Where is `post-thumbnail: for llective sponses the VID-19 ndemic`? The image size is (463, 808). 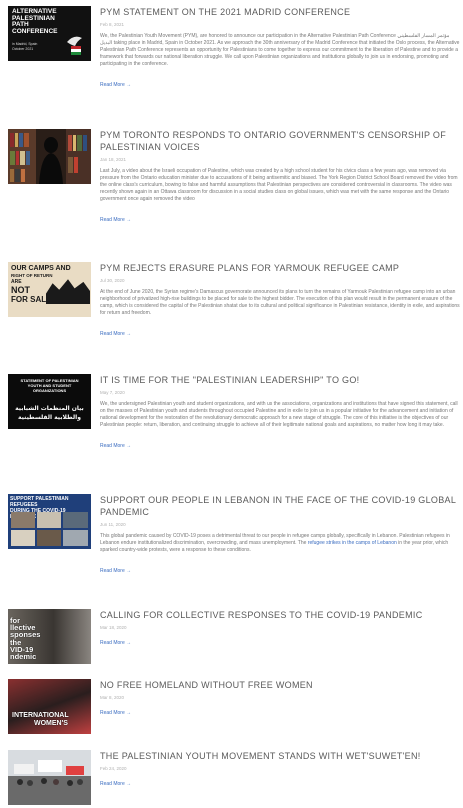
post-thumbnail: for llective sponses the VID-19 ndemic is located at coordinates (49, 636).